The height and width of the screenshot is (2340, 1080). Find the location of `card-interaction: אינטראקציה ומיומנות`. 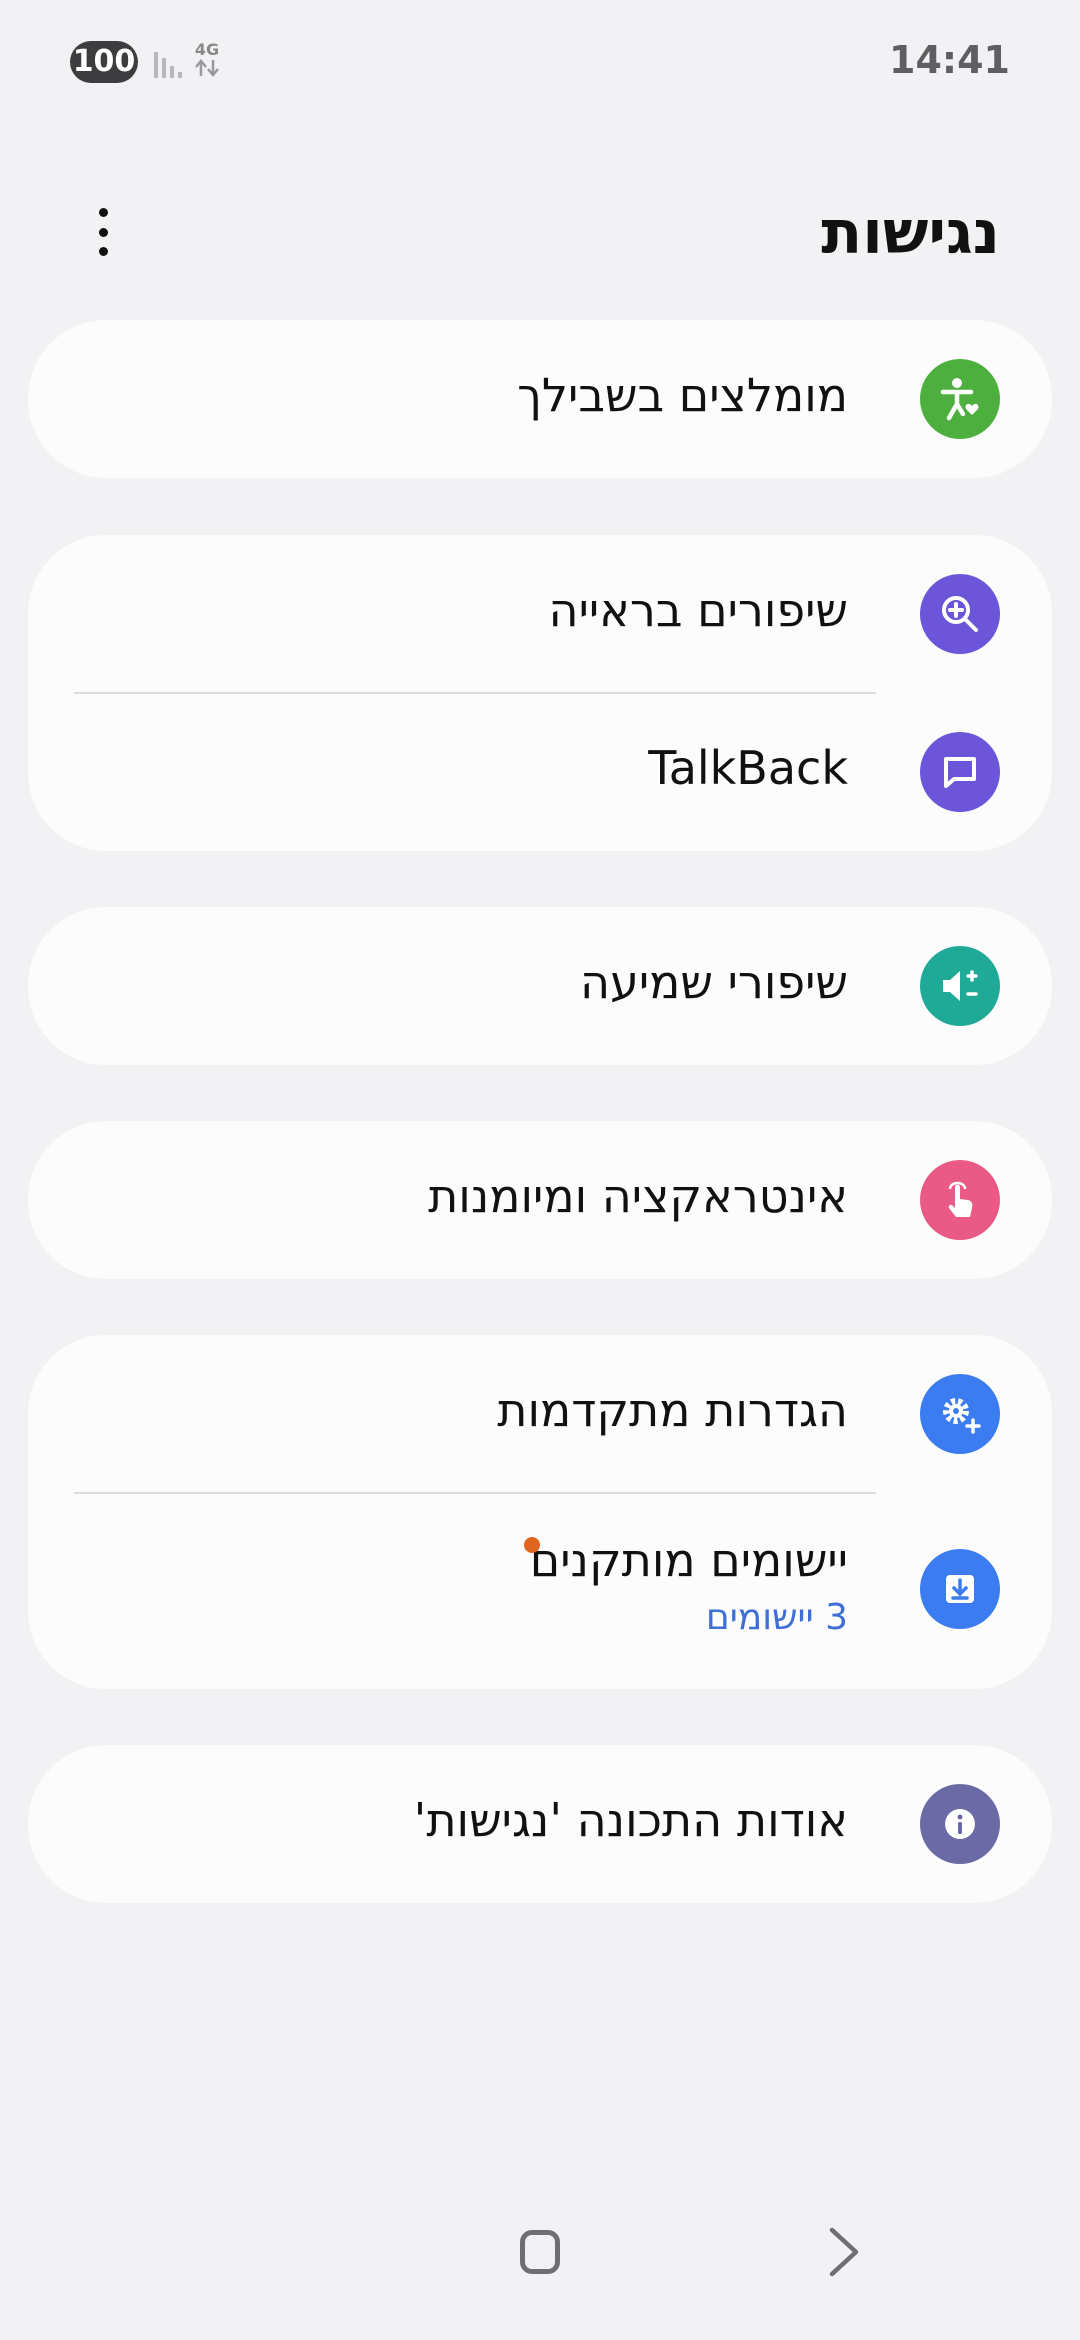

card-interaction: אינטראקציה ומיומנות is located at coordinates (540, 1200).